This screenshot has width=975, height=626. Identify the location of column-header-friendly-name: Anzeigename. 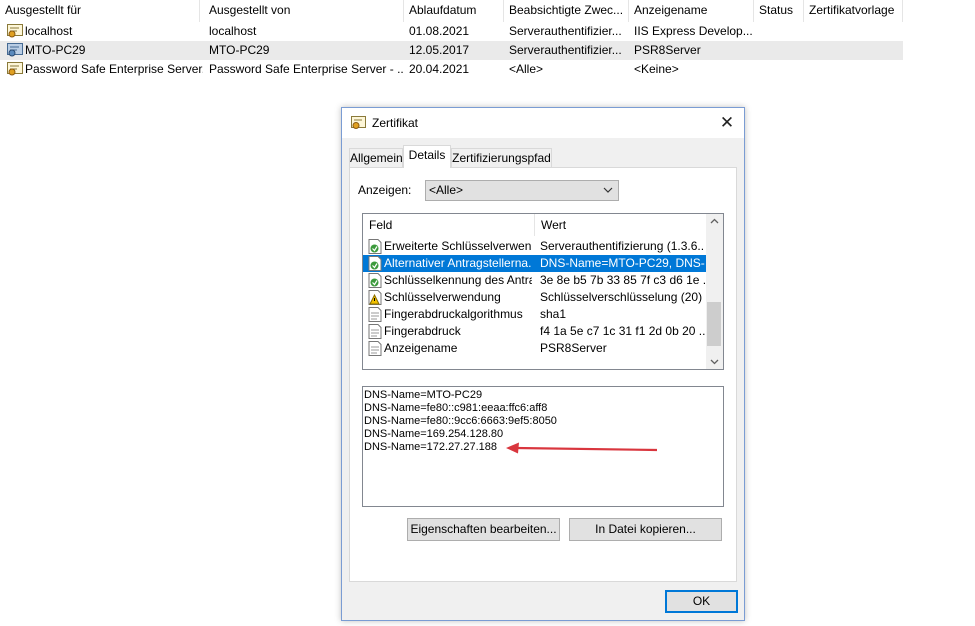
(691, 11).